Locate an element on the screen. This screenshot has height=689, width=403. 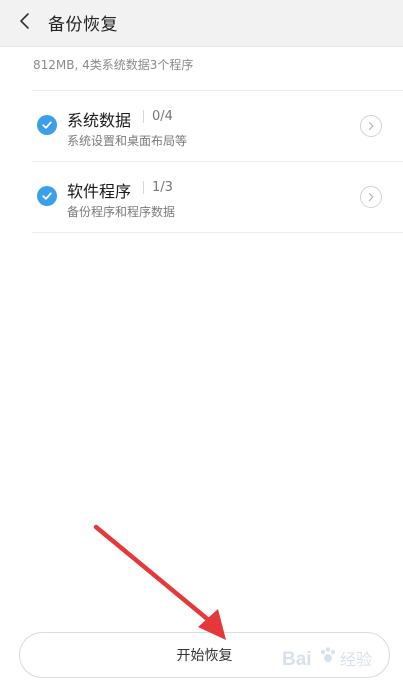
svg-text: Bai is located at coordinates (297, 659).